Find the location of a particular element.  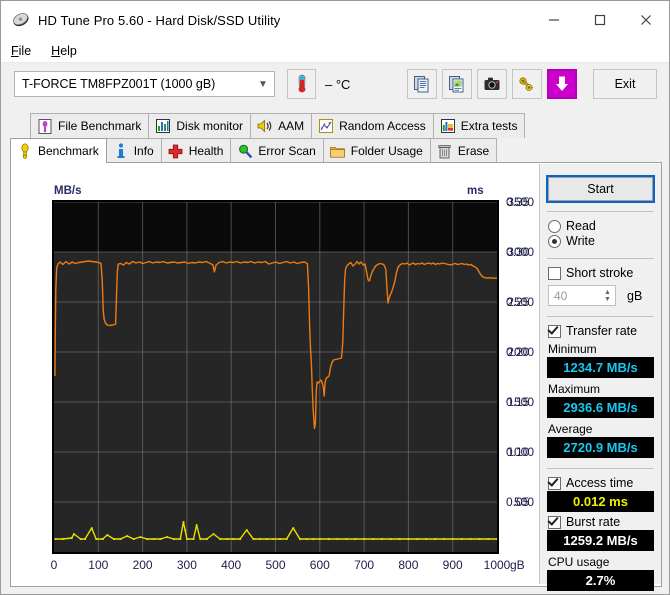

checkbox-burst-rate: Burst rate is located at coordinates (601, 522).